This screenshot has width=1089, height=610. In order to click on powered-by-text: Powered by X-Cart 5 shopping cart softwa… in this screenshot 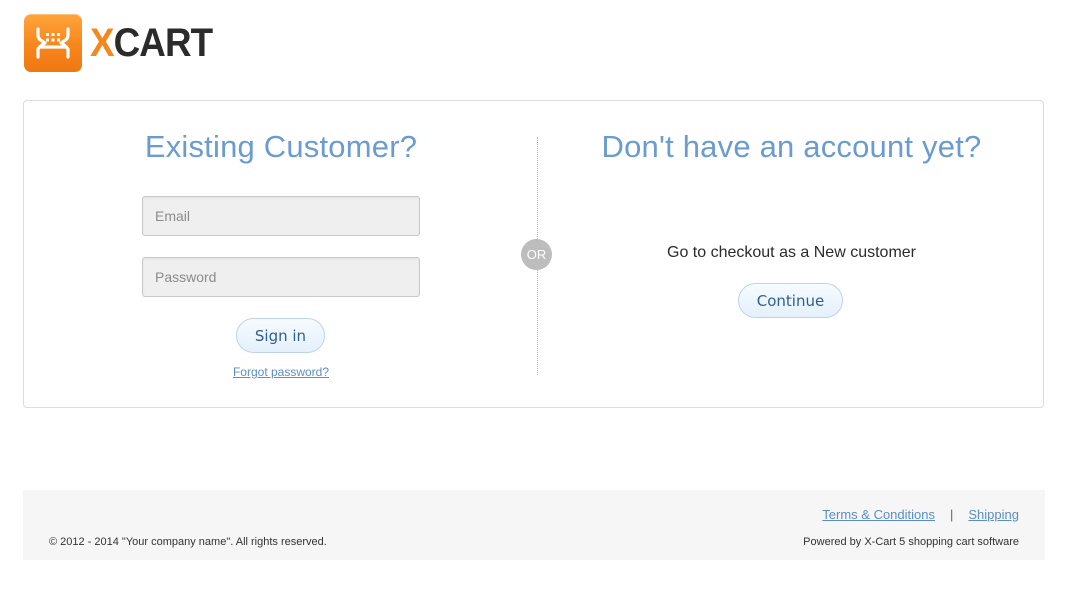, I will do `click(911, 542)`.